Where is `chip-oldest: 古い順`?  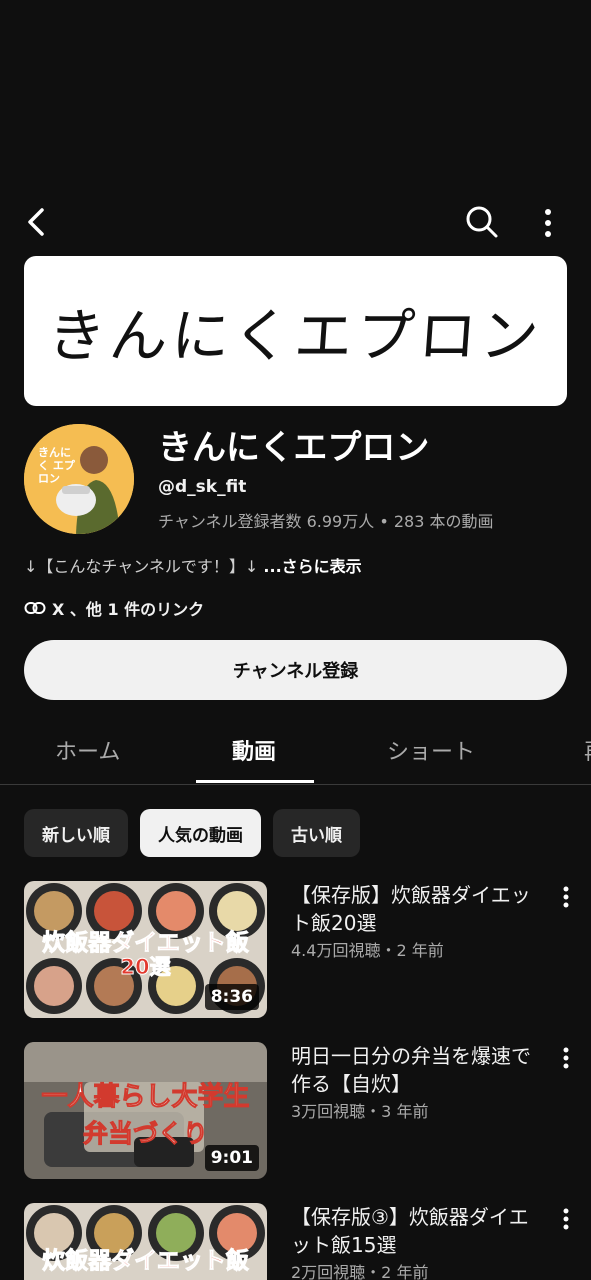
chip-oldest: 古い順 is located at coordinates (316, 833).